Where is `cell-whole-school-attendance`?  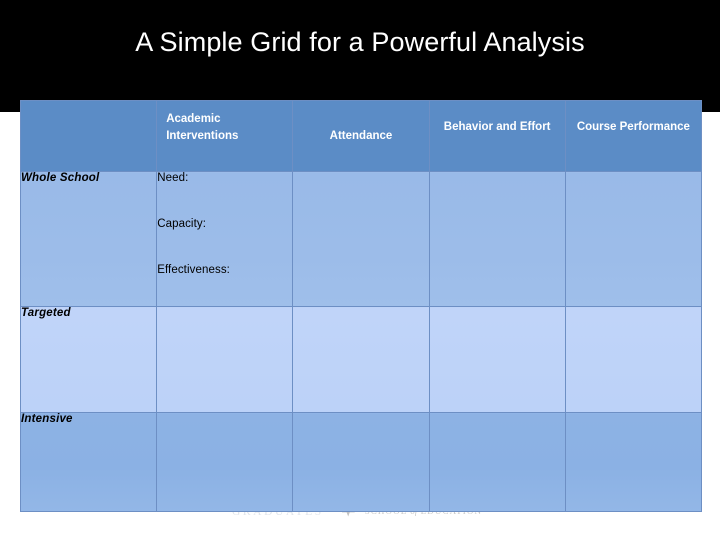
cell-whole-school-attendance is located at coordinates (361, 239).